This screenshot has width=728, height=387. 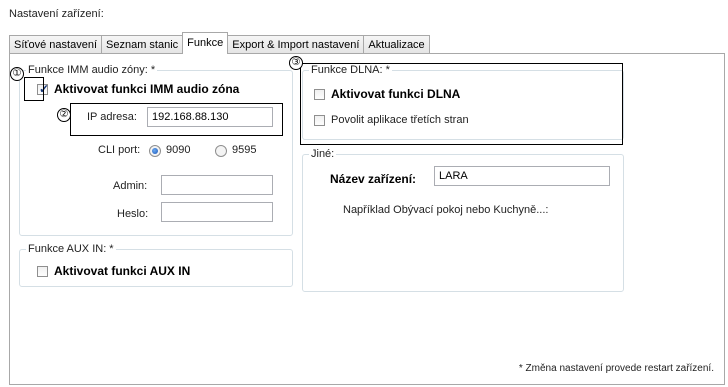 I want to click on callout-marker-2: ②, so click(x=64, y=115).